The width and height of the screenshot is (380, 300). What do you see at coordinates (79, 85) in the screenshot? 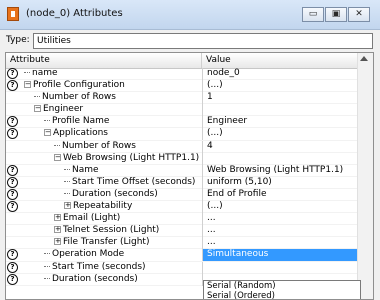
I see `attribute-label: Profile Configuration` at bounding box center [79, 85].